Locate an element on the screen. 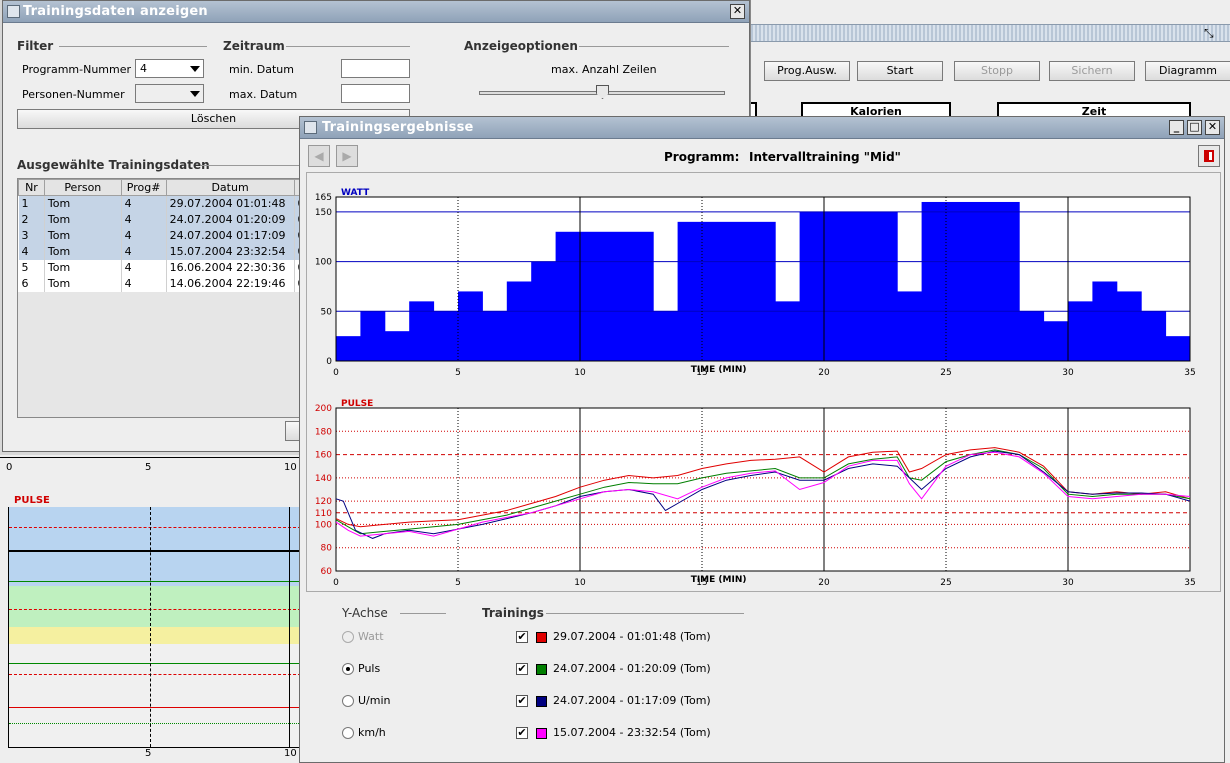  col-nr: Nr is located at coordinates (31, 187).